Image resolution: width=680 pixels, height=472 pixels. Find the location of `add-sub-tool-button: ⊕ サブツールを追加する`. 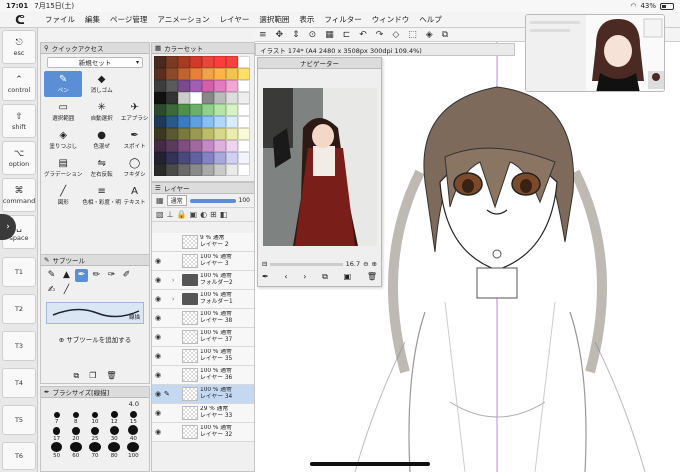

add-sub-tool-button: ⊕ サブツールを追加する is located at coordinates (95, 339).